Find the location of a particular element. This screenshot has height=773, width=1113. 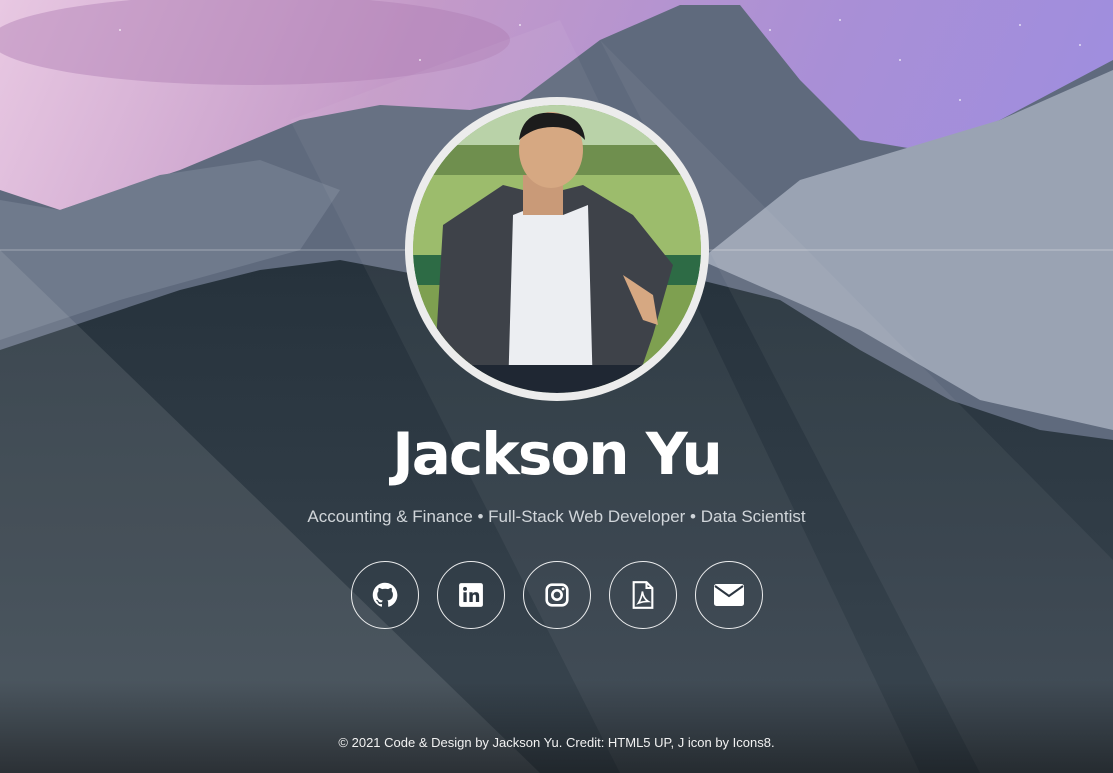

github-icon is located at coordinates (384, 594).